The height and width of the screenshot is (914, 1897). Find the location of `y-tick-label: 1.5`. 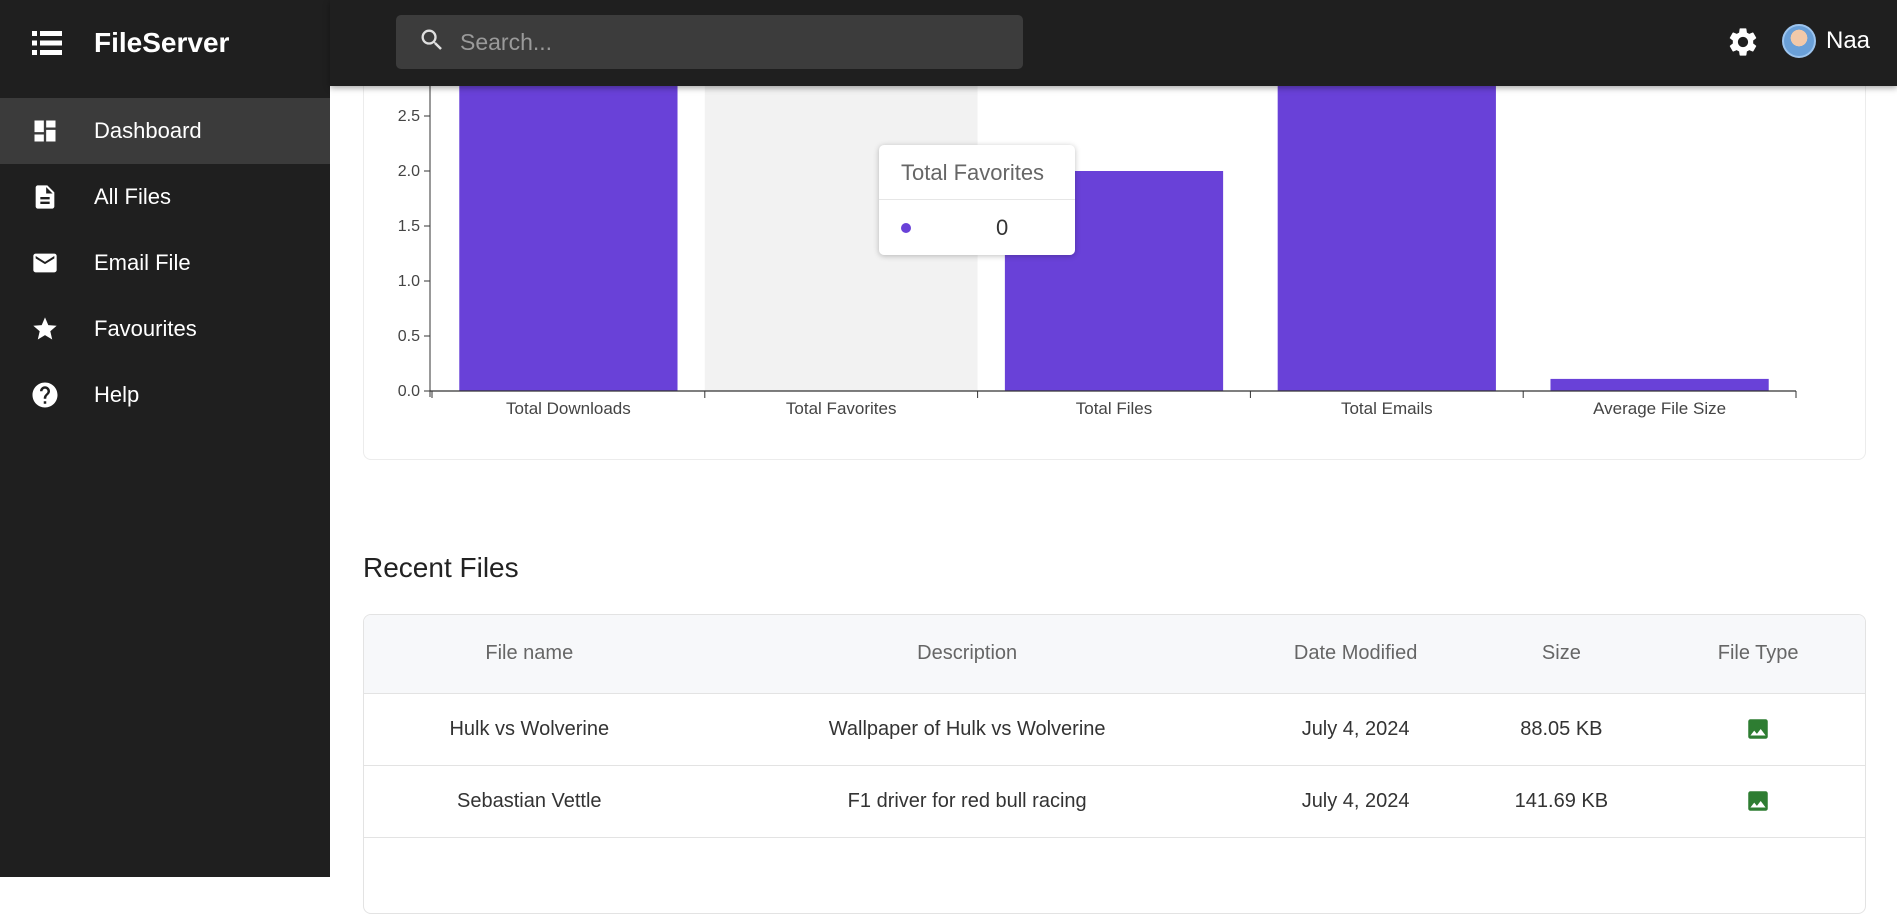

y-tick-label: 1.5 is located at coordinates (409, 226).